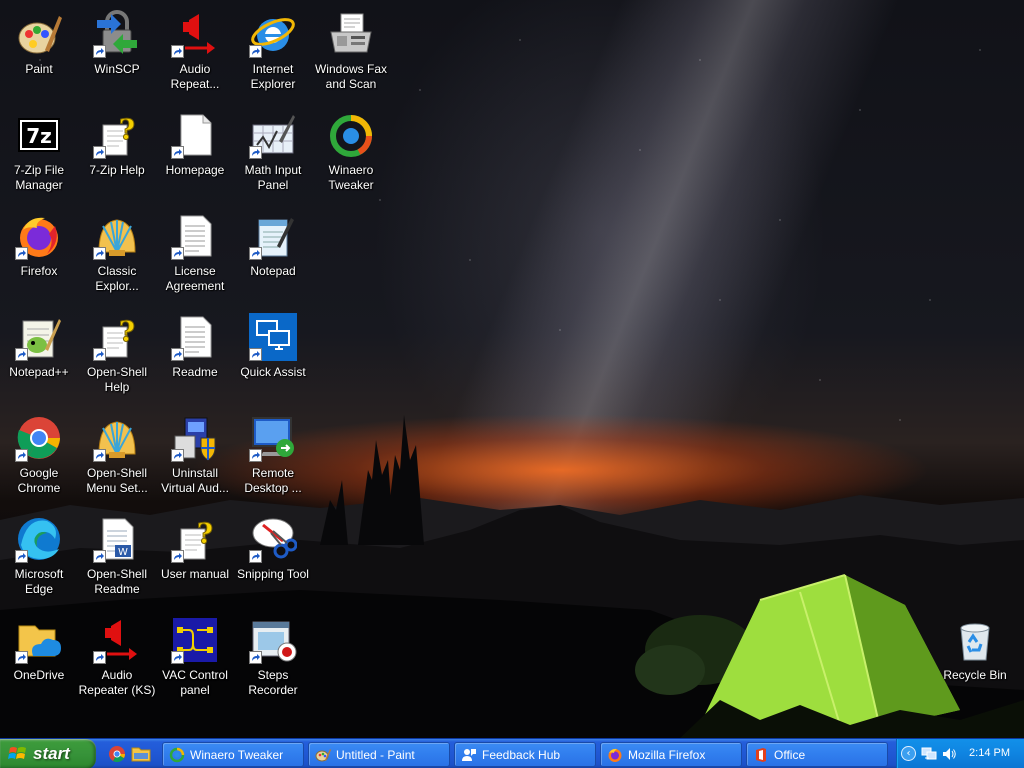 This screenshot has width=1024, height=768. I want to click on explorer-folder-icon, so click(141, 754).